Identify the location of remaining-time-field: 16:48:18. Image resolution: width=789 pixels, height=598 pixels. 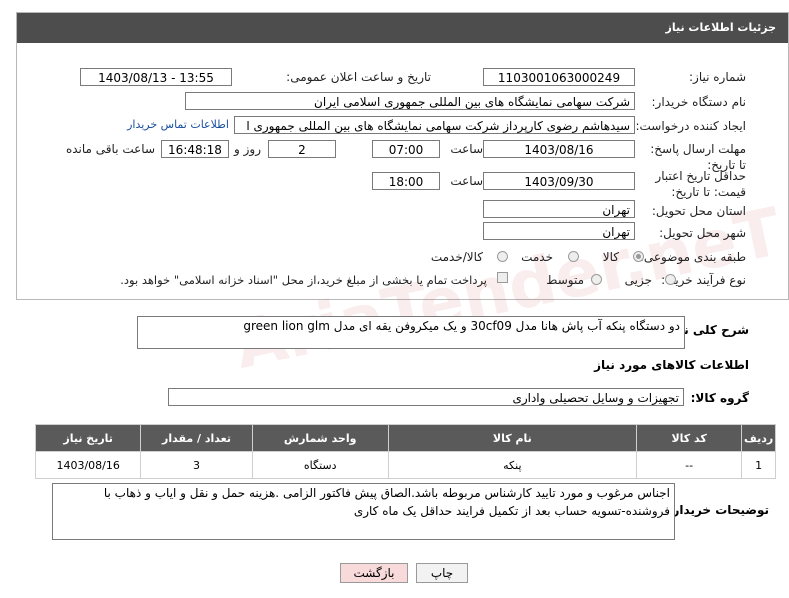
(195, 149).